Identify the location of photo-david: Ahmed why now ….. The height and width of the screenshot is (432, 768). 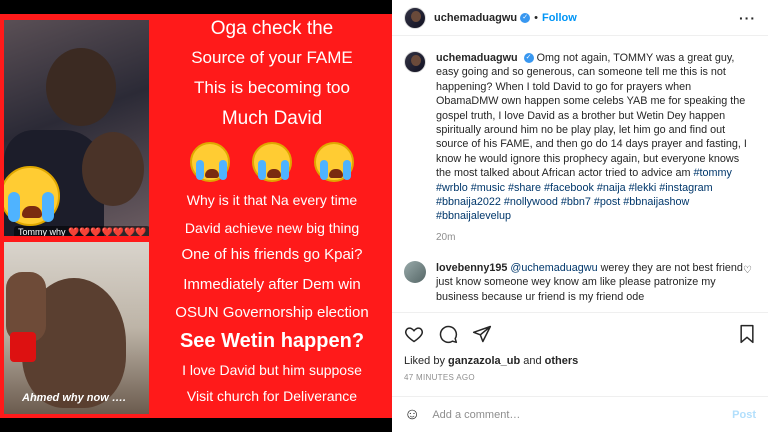
(76, 328).